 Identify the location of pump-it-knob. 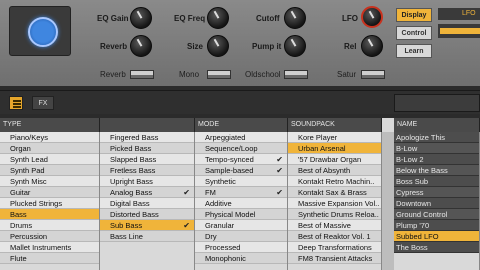
(295, 46).